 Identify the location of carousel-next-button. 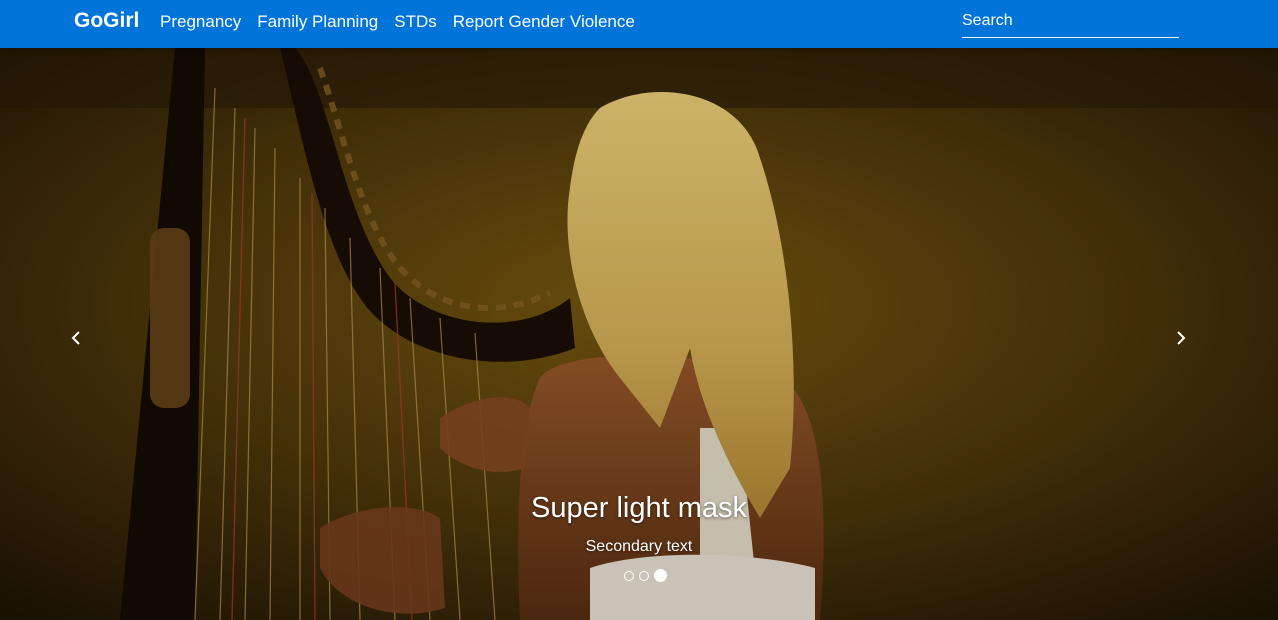
(1181, 338).